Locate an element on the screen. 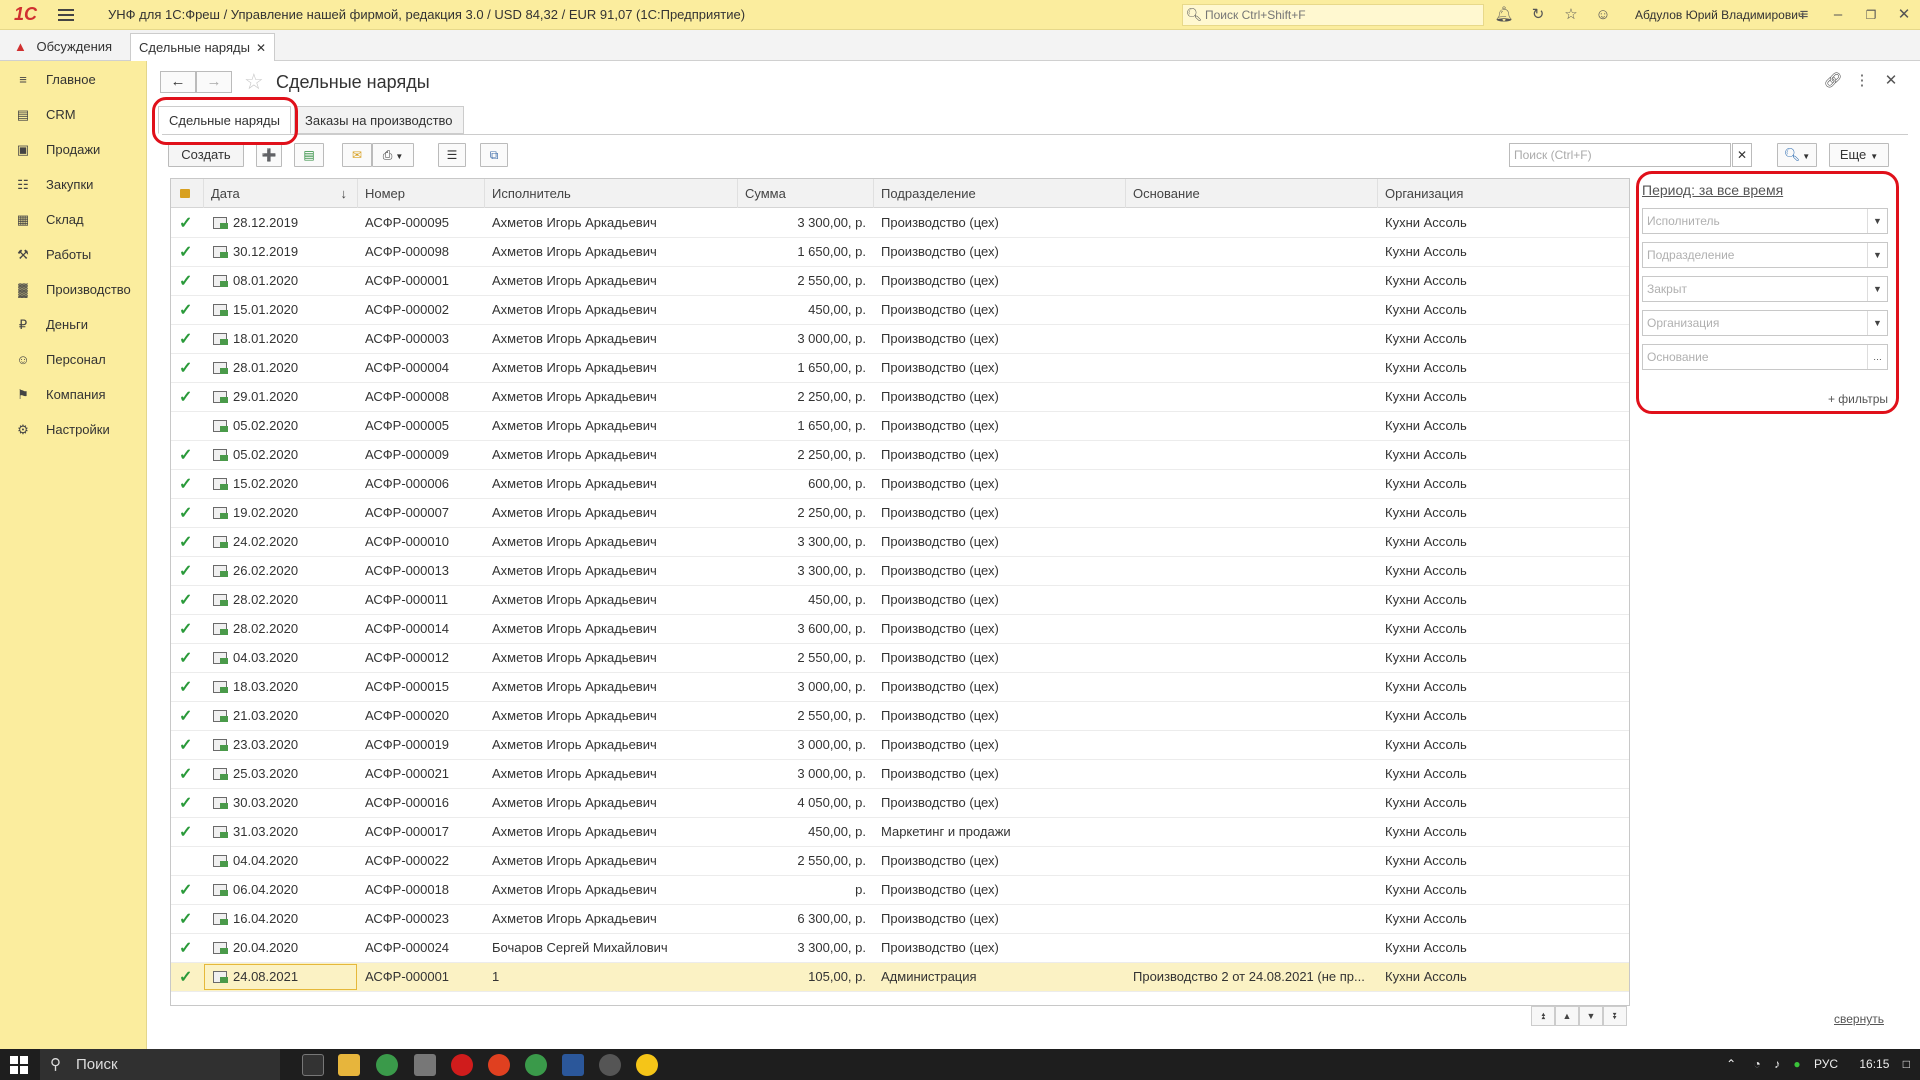 The height and width of the screenshot is (1080, 1920). scroll-down-icon: ▼ is located at coordinates (1591, 1016).